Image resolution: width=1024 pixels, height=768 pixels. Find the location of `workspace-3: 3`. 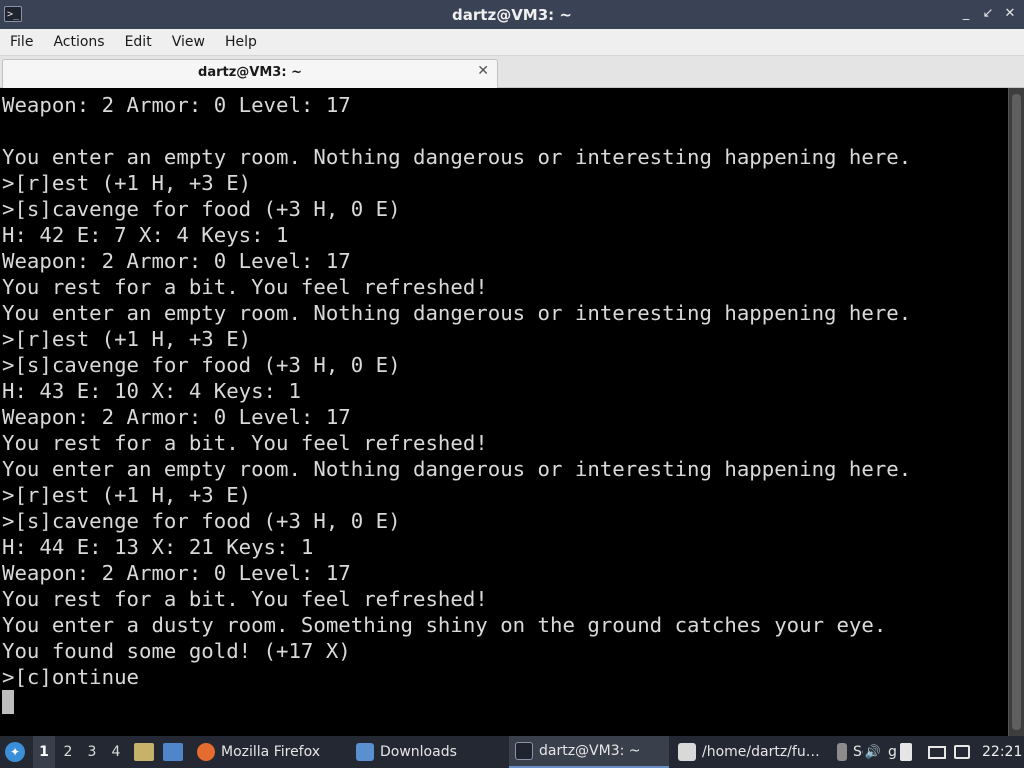

workspace-3: 3 is located at coordinates (92, 752).